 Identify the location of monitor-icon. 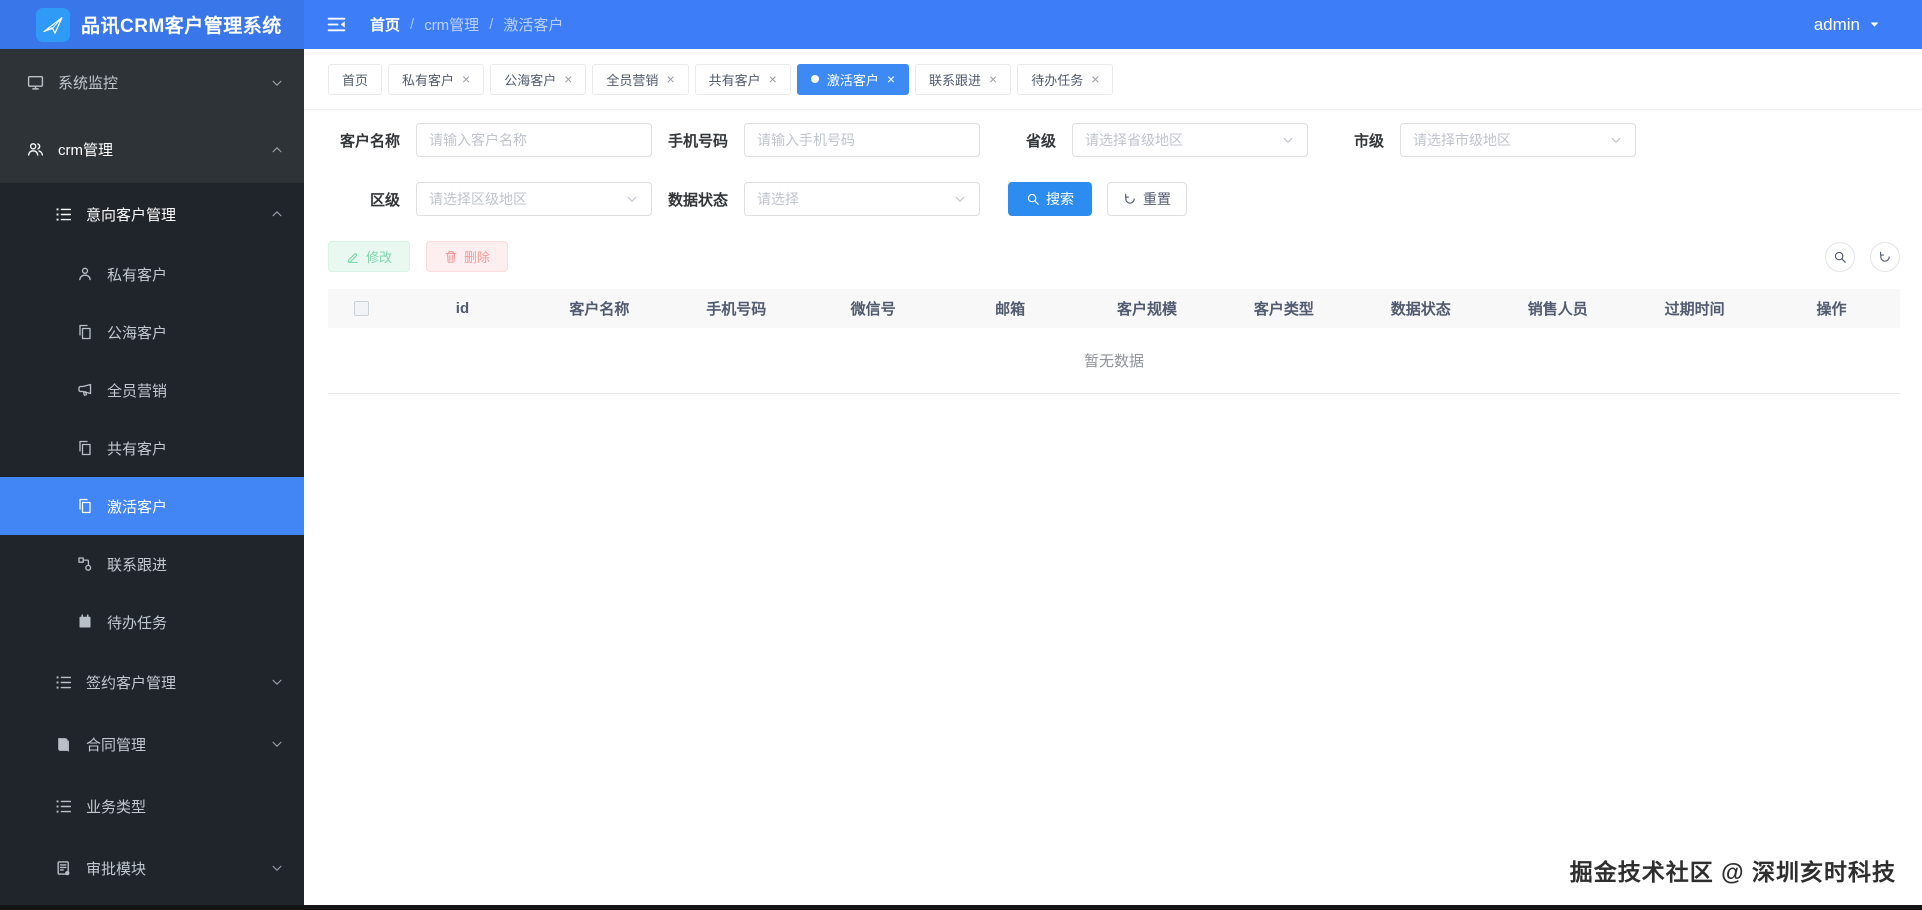
(35, 82).